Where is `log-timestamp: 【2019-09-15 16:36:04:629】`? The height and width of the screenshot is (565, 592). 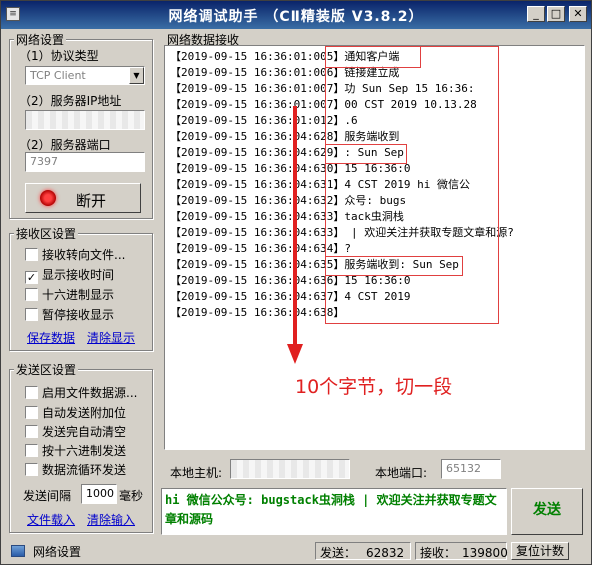 log-timestamp: 【2019-09-15 16:36:04:629】 is located at coordinates (257, 152).